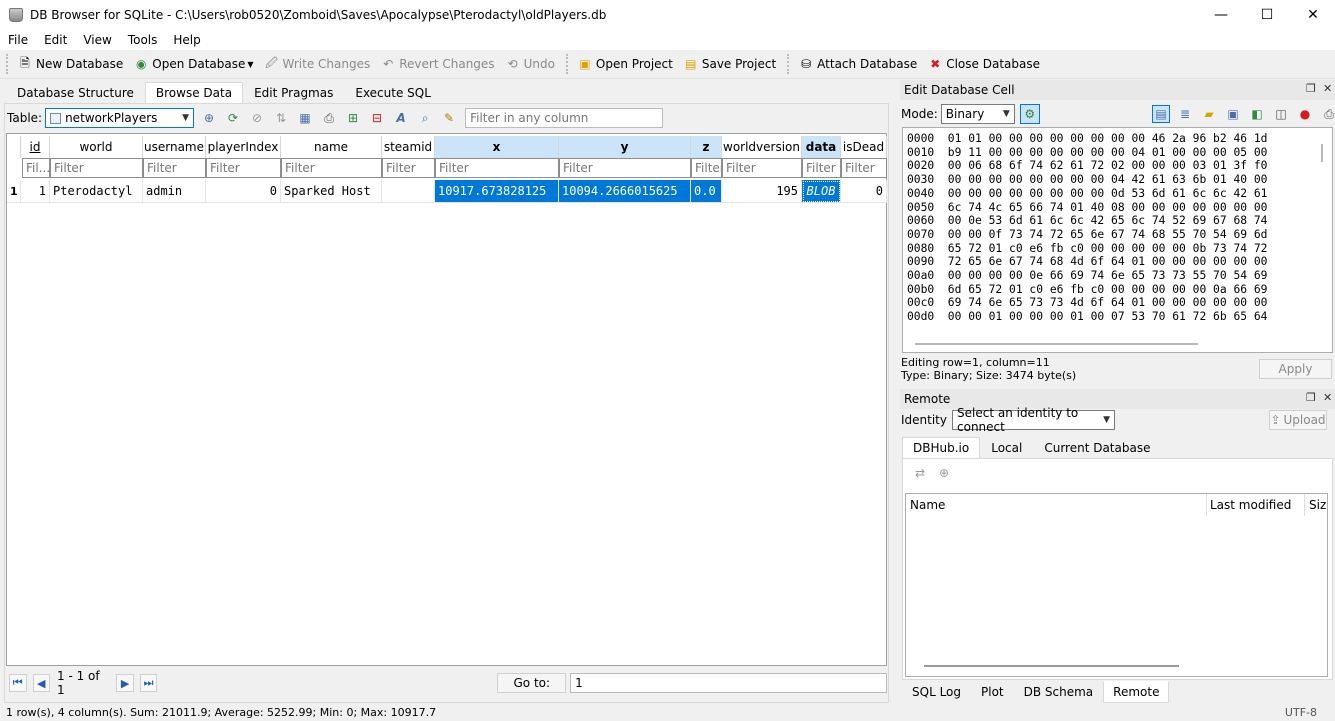  I want to click on open-database-button: ◉ Open Database ▼, so click(193, 64).